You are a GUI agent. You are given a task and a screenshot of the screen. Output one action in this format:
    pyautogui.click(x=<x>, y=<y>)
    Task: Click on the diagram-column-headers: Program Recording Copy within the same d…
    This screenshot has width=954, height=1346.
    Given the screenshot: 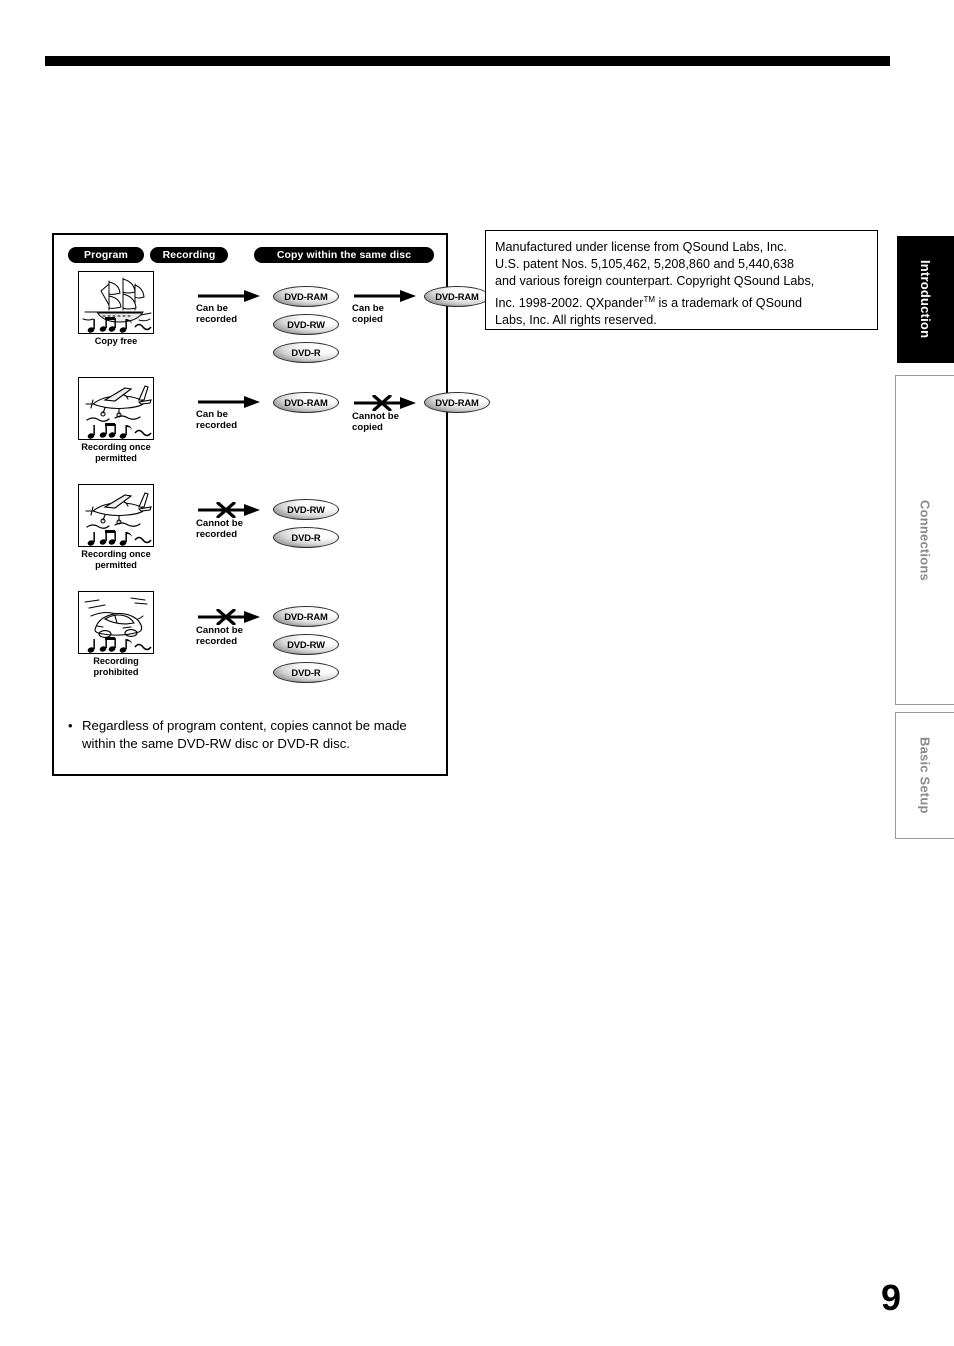 What is the action you would take?
    pyautogui.click(x=250, y=249)
    